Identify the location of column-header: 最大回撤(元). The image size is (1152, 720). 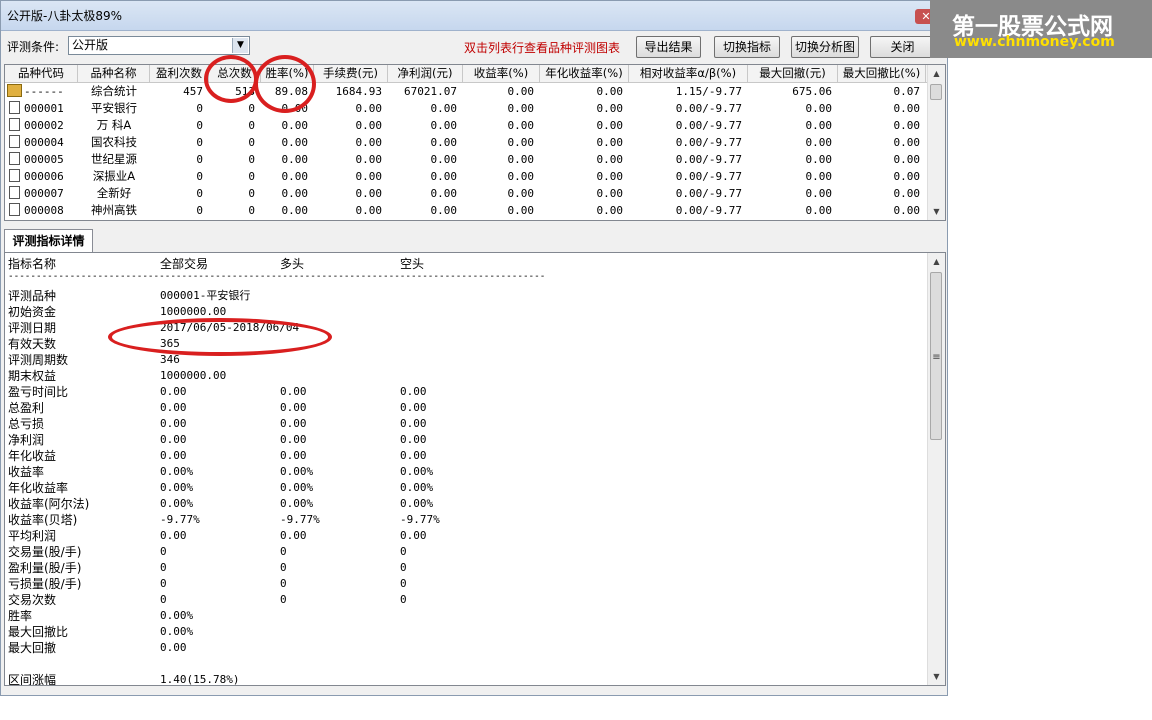
(793, 73).